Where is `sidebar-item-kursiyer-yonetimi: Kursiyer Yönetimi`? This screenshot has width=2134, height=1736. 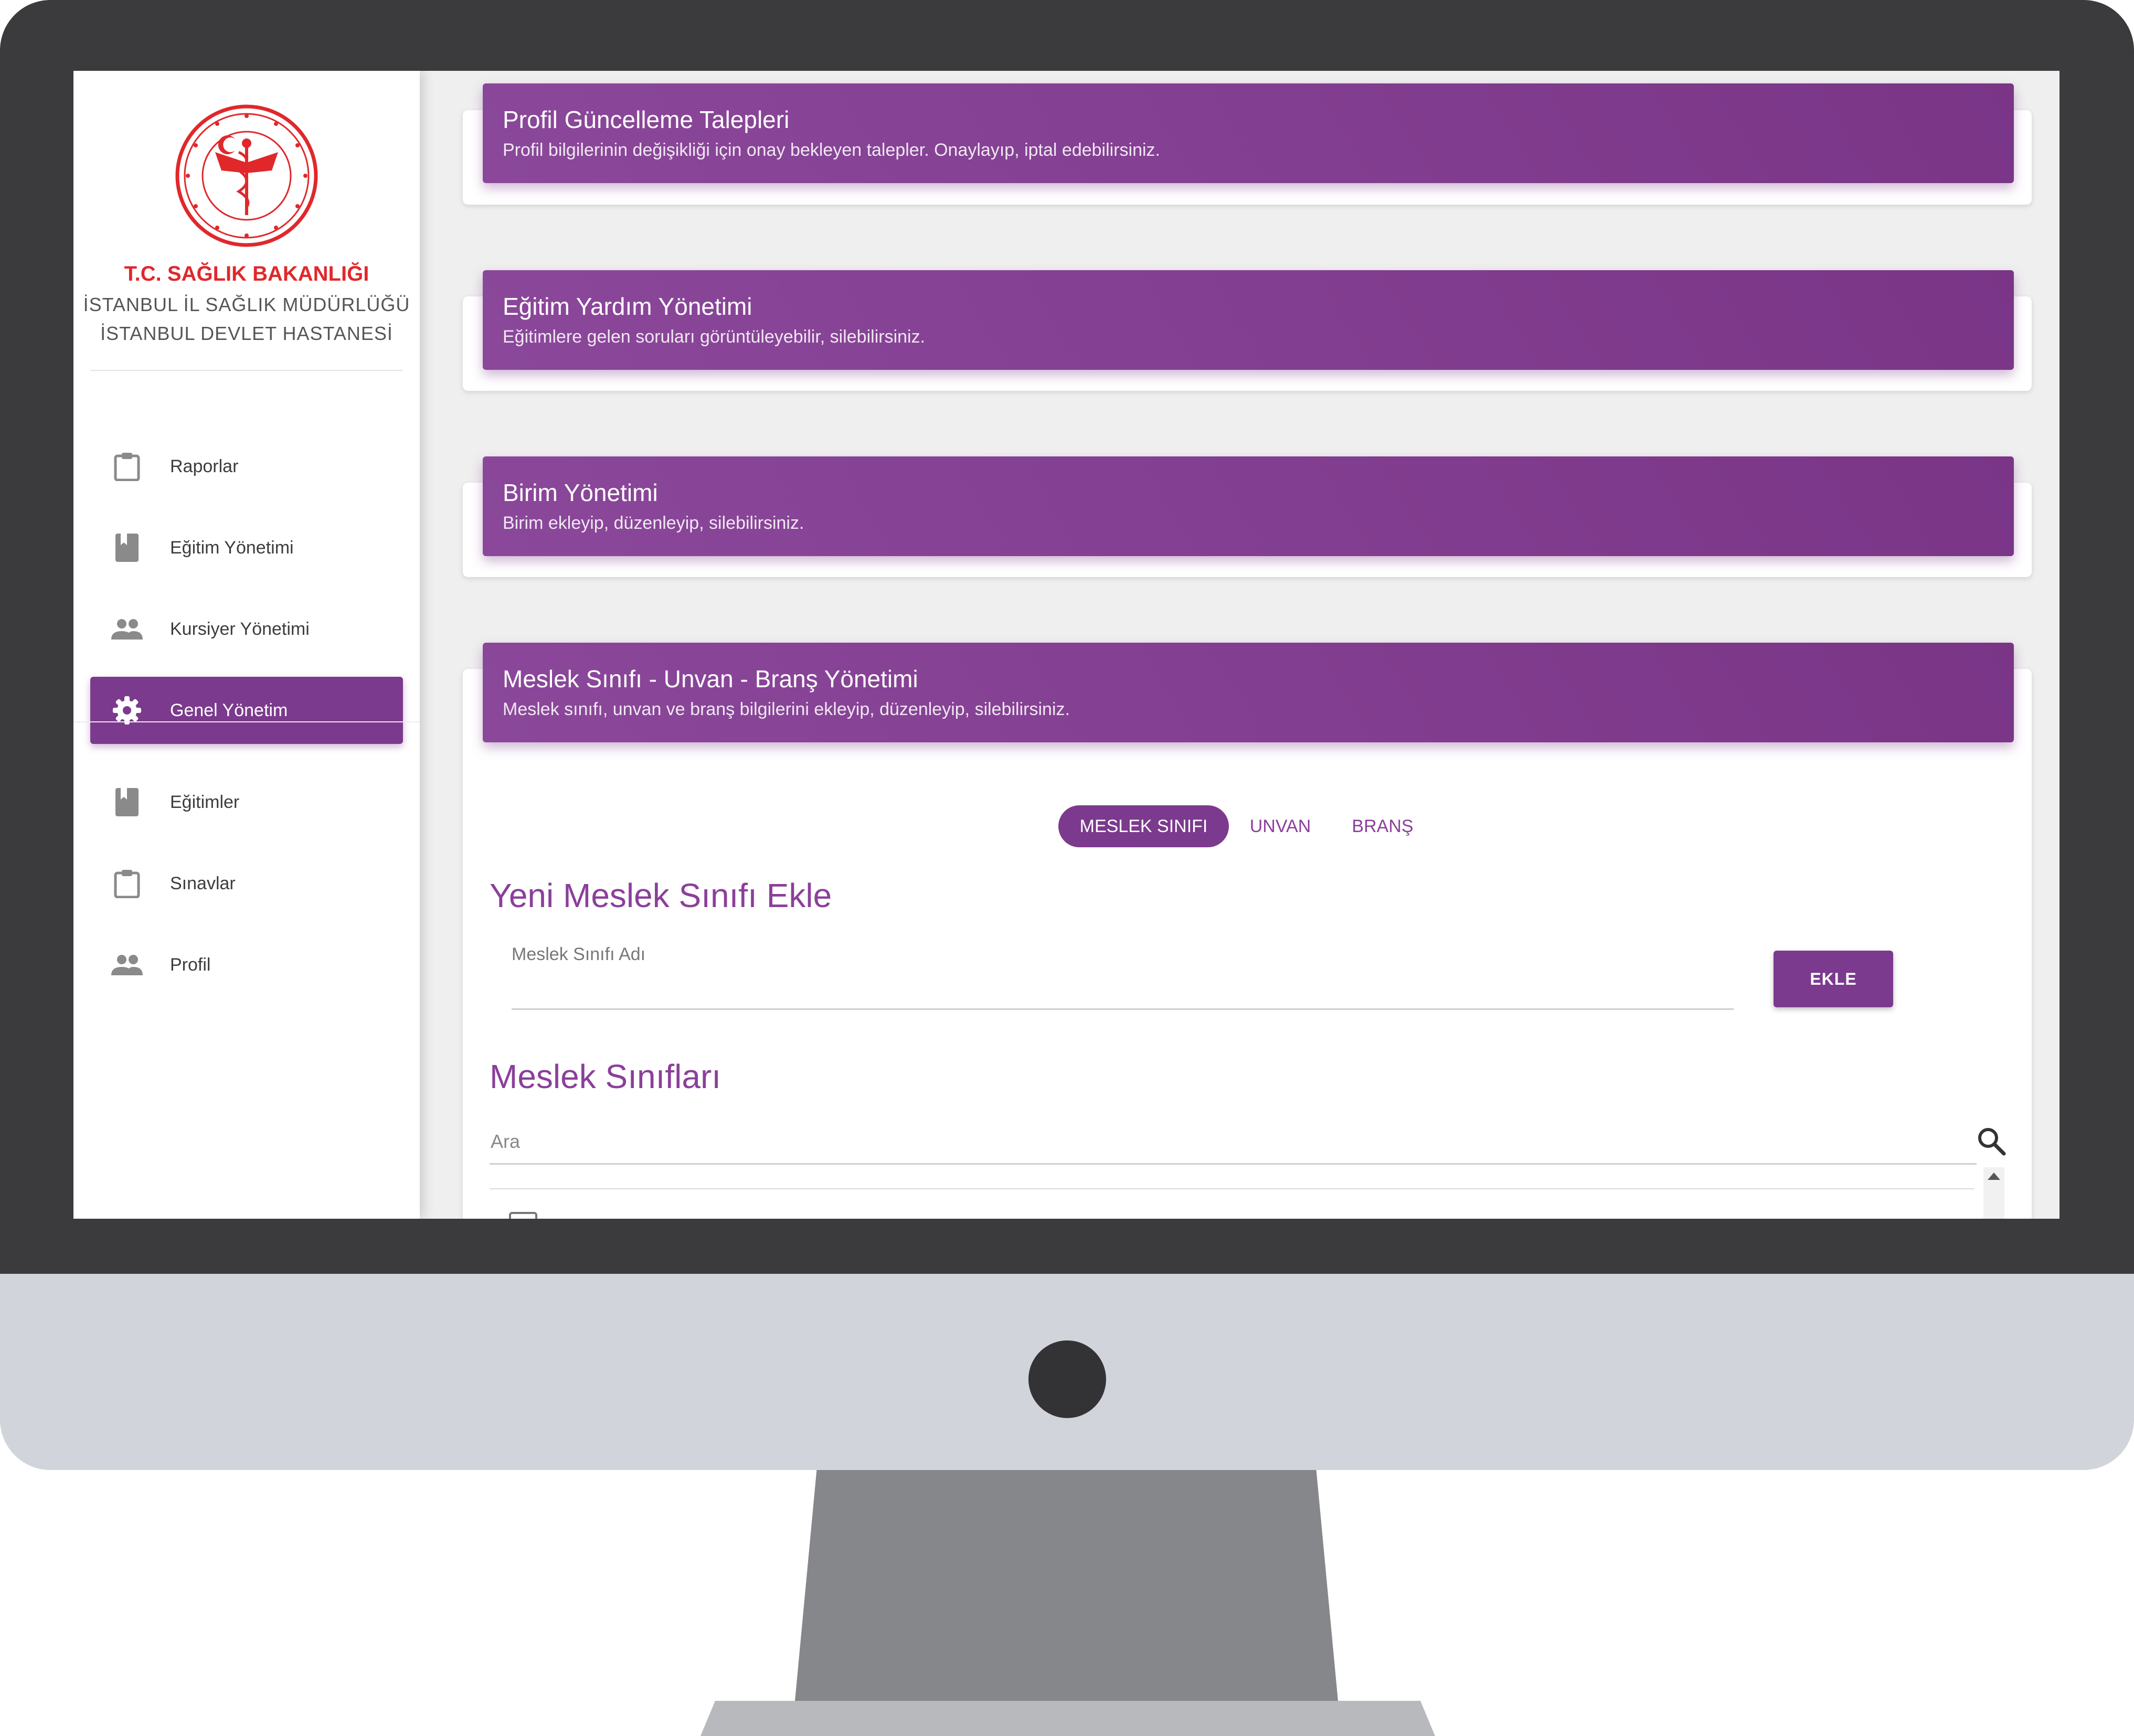 sidebar-item-kursiyer-yonetimi: Kursiyer Yönetimi is located at coordinates (246, 629).